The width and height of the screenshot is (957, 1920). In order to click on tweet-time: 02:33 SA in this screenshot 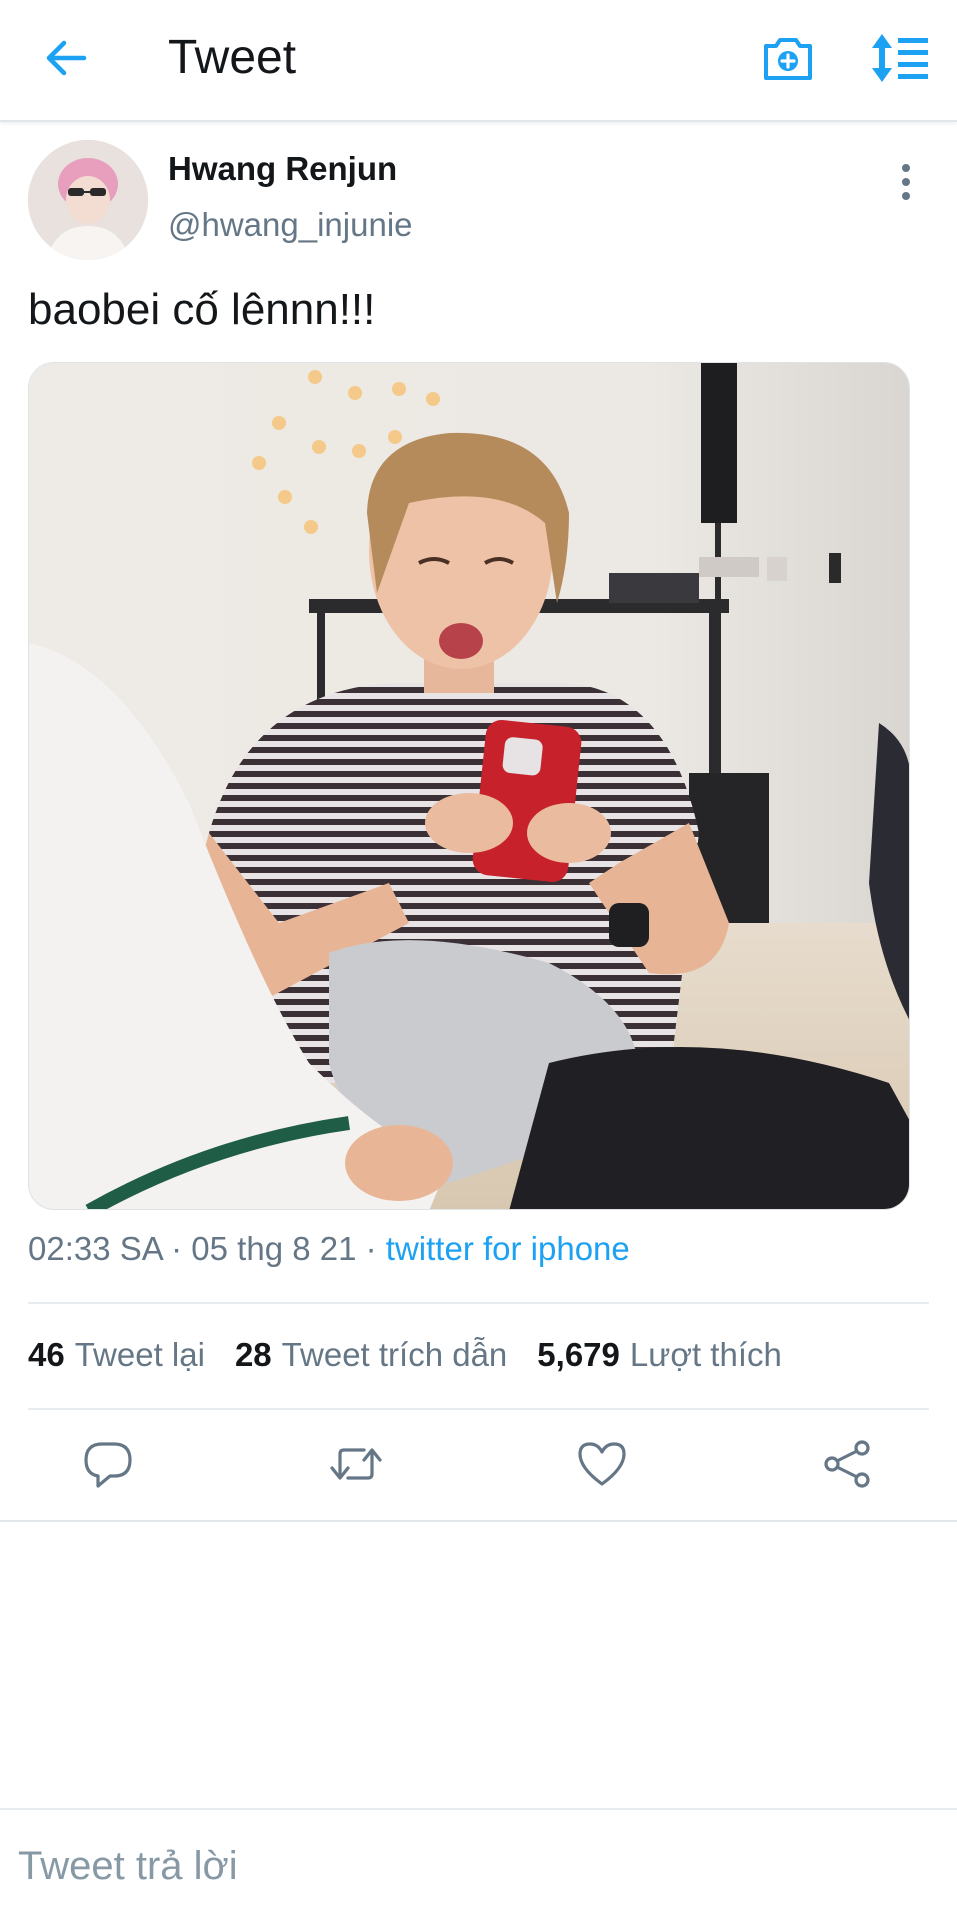, I will do `click(95, 1248)`.